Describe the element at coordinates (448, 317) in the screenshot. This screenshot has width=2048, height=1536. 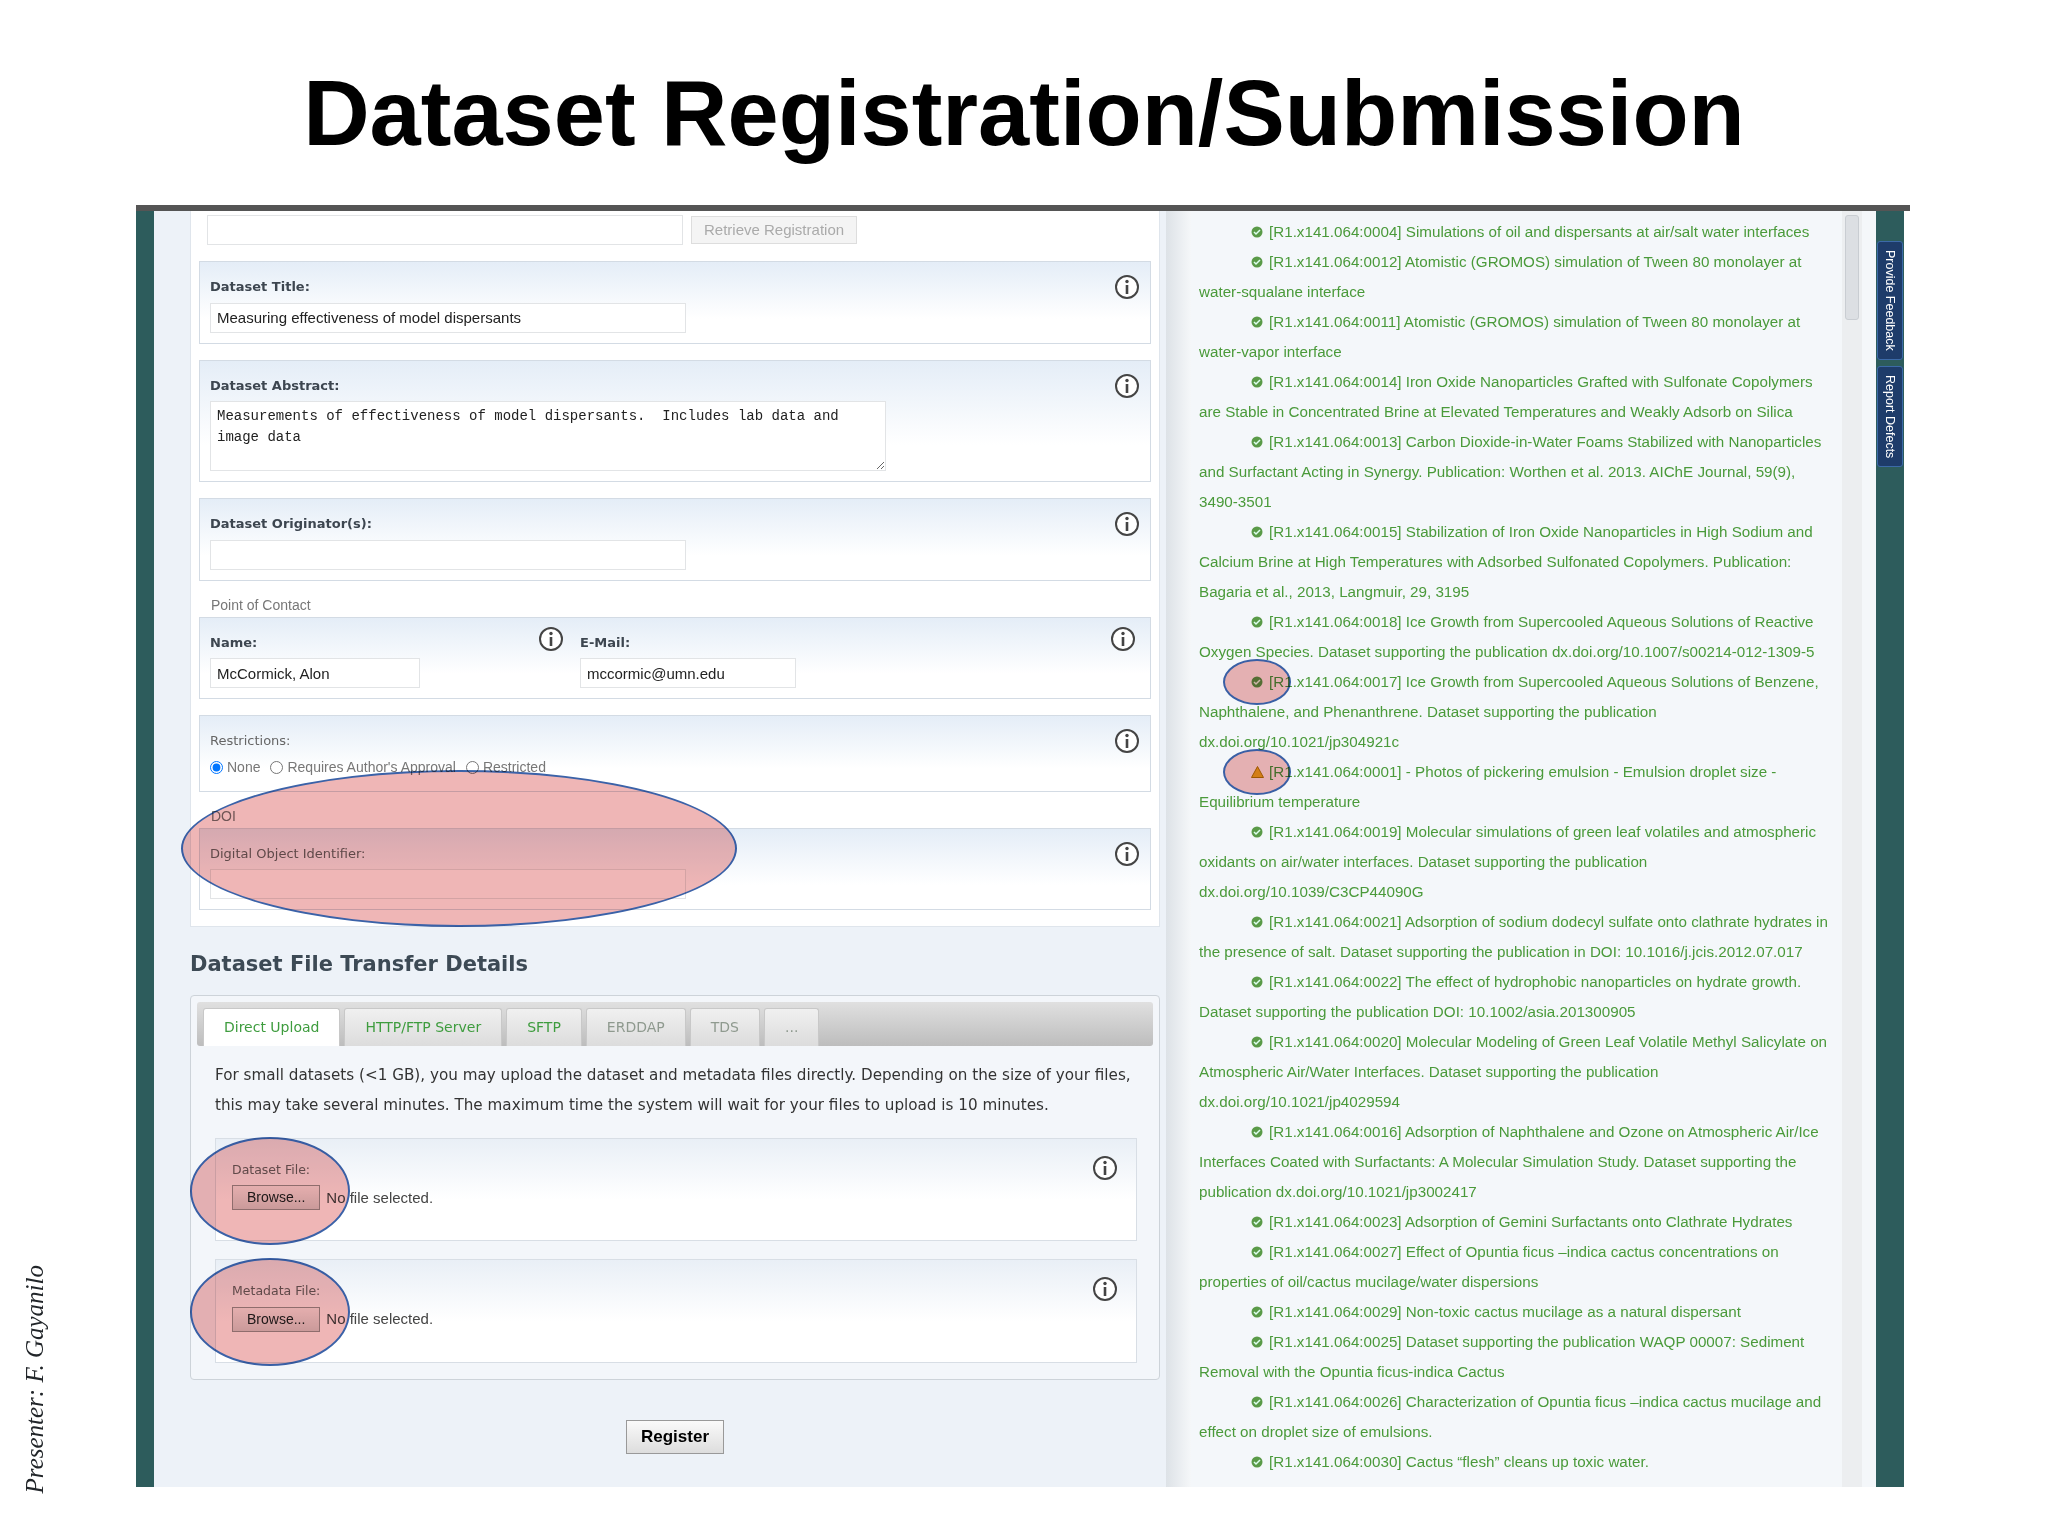
I see `input-field: Measuring effectiveness of model dispersants` at that location.